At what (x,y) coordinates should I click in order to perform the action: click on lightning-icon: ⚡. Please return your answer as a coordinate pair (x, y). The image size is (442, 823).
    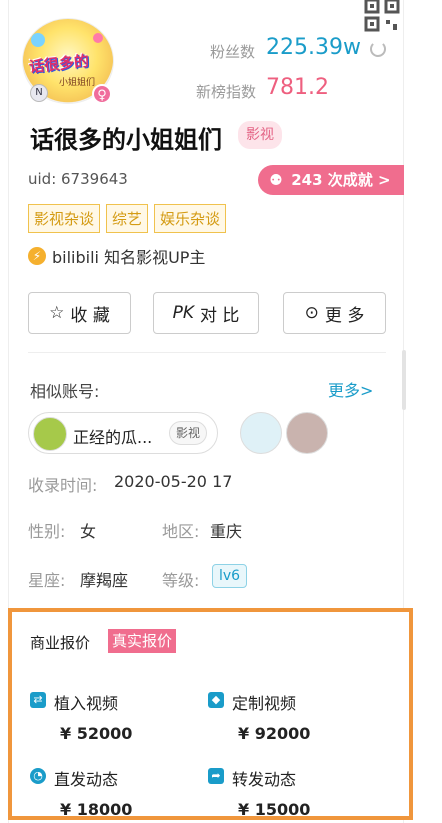
    Looking at the image, I should click on (37, 256).